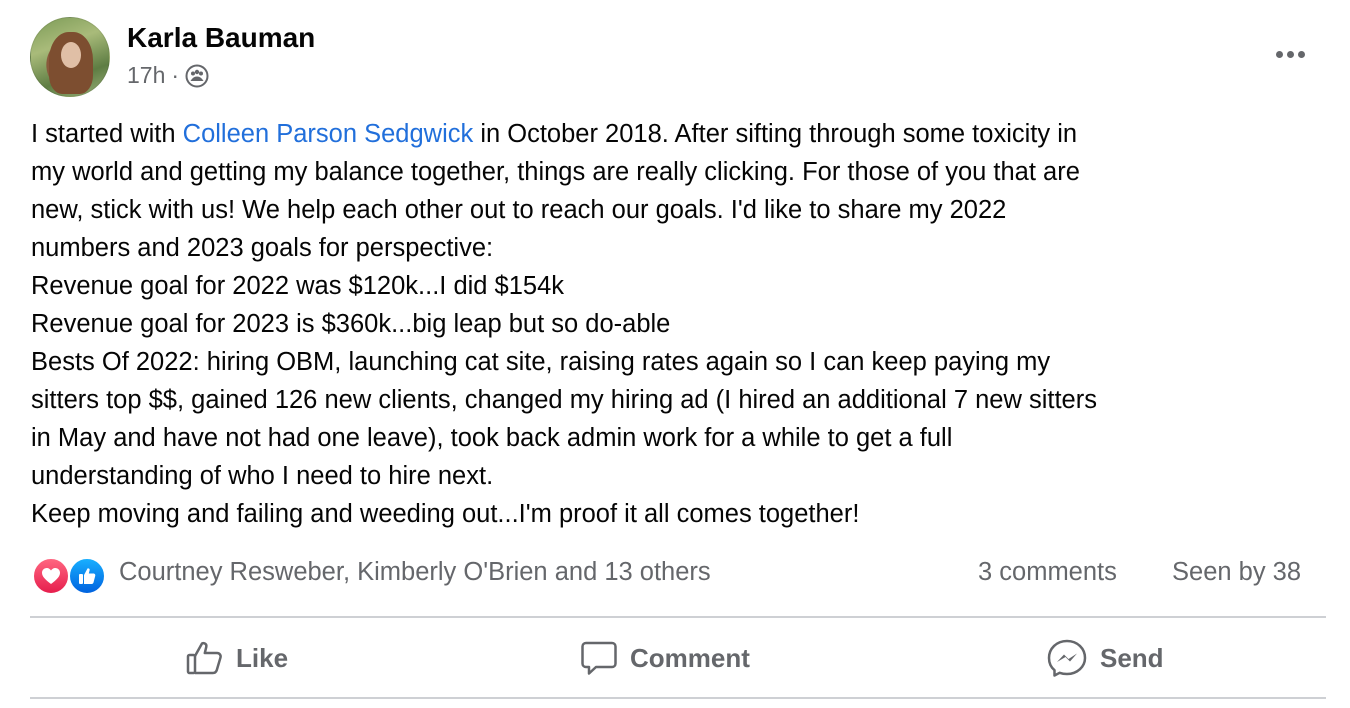  I want to click on author-avatar, so click(70, 57).